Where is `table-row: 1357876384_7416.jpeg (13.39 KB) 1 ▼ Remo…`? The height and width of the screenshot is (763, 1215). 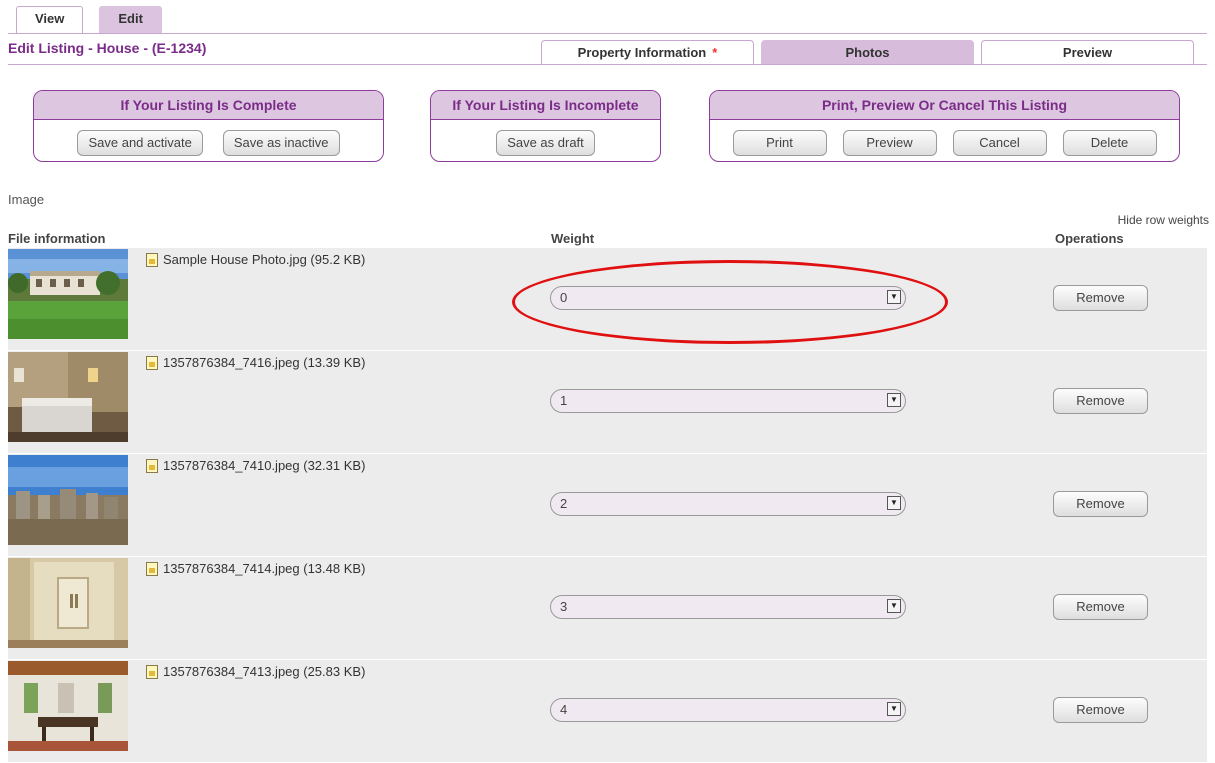
table-row: 1357876384_7416.jpeg (13.39 KB) 1 ▼ Remo… is located at coordinates (607, 402).